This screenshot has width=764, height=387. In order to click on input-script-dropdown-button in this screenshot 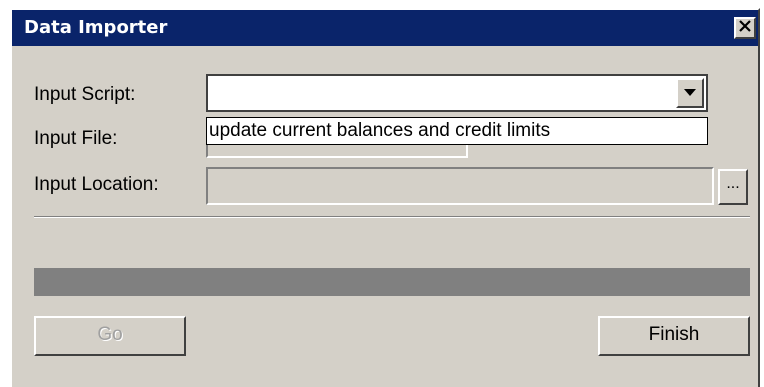, I will do `click(690, 93)`.